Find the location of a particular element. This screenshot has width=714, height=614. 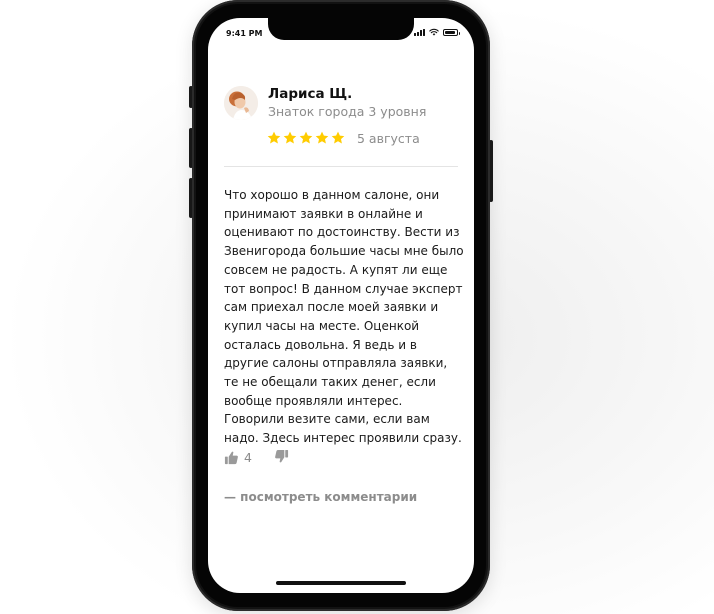

notch is located at coordinates (341, 29).